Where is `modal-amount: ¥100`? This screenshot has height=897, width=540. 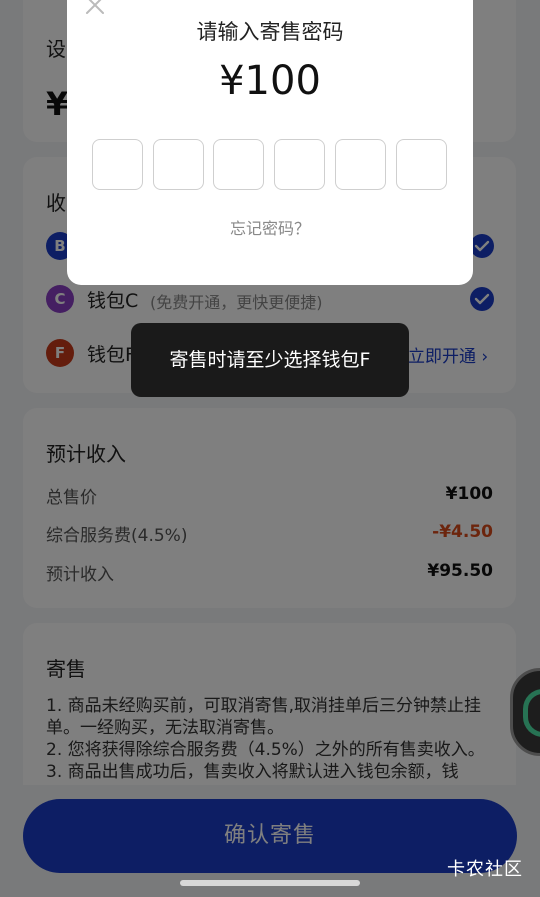
modal-amount: ¥100 is located at coordinates (270, 81).